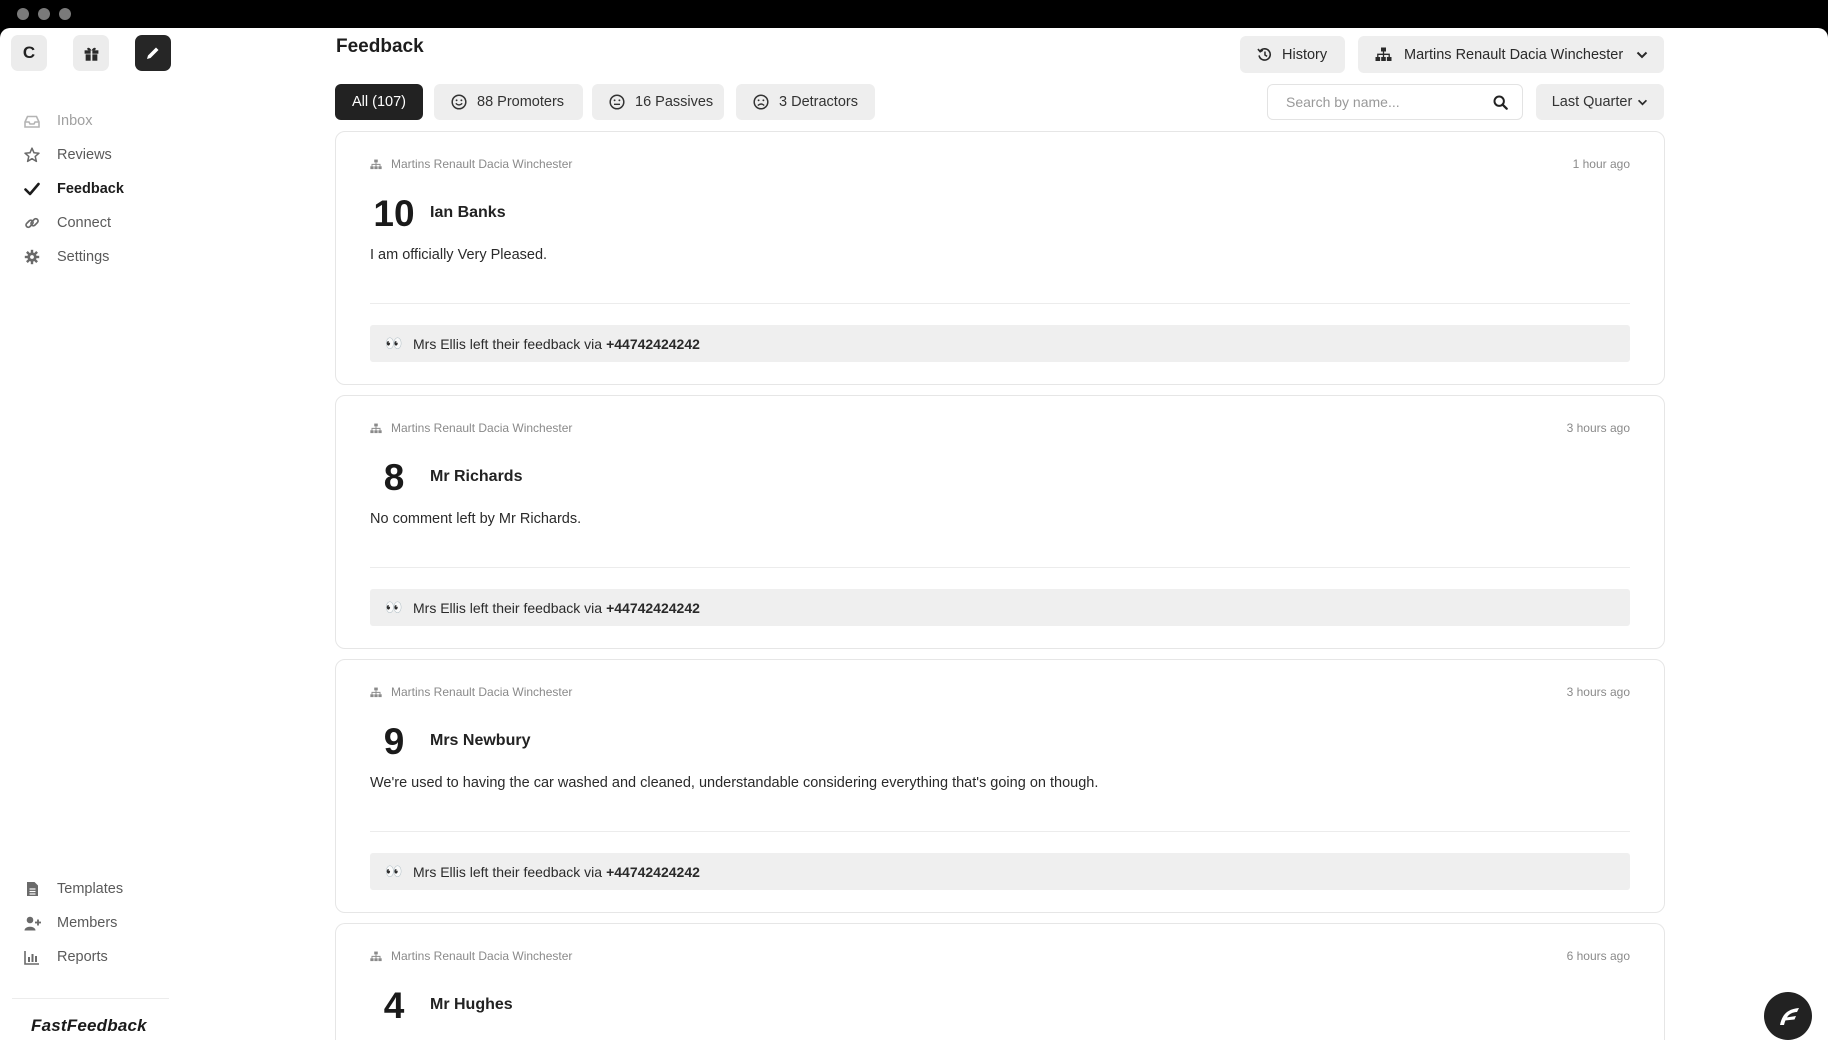 The width and height of the screenshot is (1828, 1040). I want to click on sidebar-item-members: Members, so click(92, 923).